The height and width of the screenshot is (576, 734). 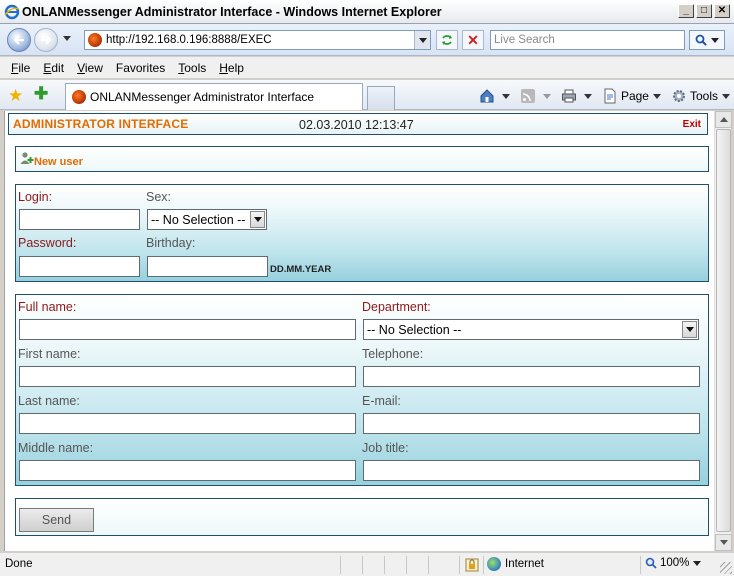 I want to click on back-arrow-icon, so click(x=18, y=40).